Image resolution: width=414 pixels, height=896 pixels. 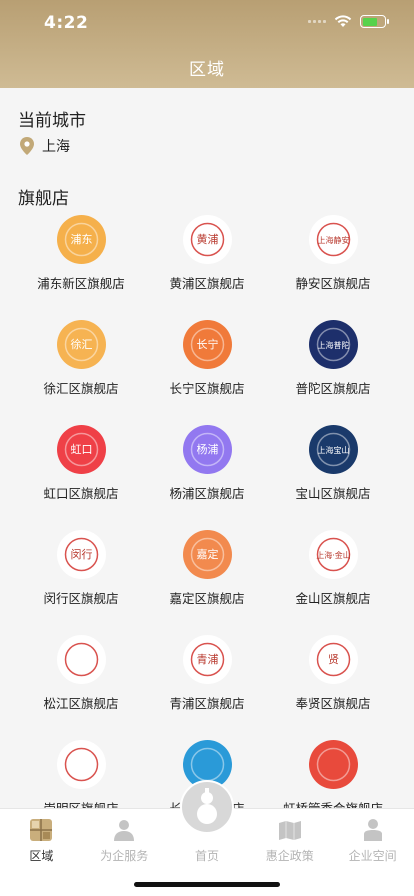 I want to click on store-name: 奉贤区旗舰店, so click(x=333, y=703).